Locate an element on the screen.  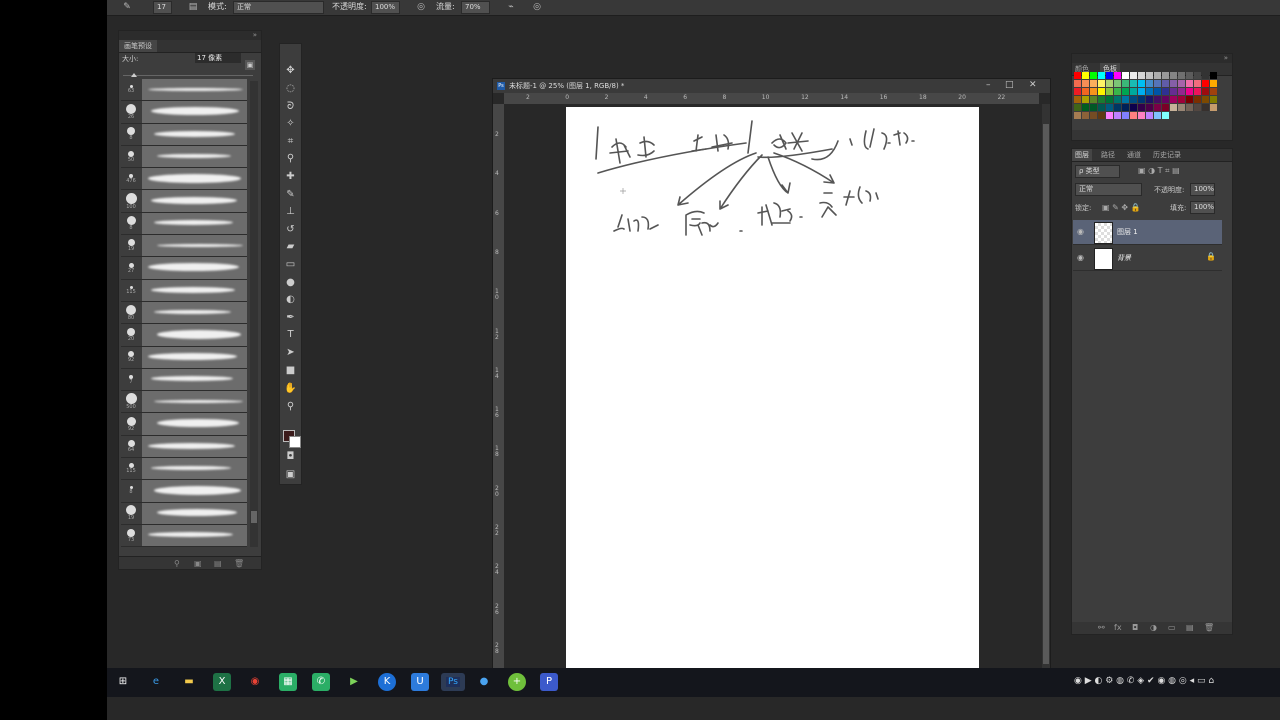
blend-mode-select: 正常 is located at coordinates (1108, 189).